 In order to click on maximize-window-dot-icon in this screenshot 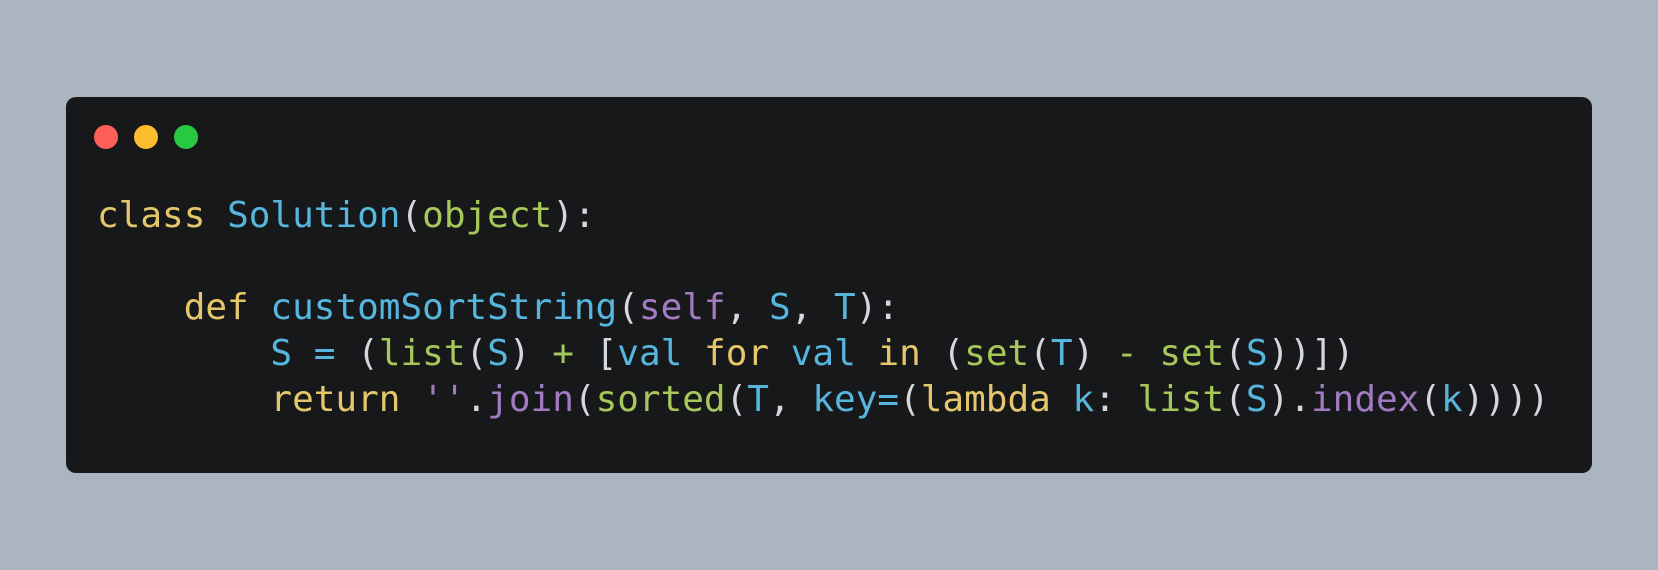, I will do `click(186, 137)`.